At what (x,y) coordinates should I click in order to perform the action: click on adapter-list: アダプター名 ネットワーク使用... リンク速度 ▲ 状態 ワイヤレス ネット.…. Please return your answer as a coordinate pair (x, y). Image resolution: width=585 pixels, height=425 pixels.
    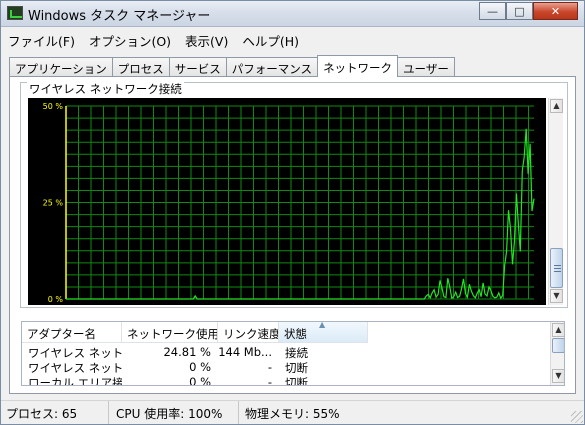
    Looking at the image, I should click on (293, 353).